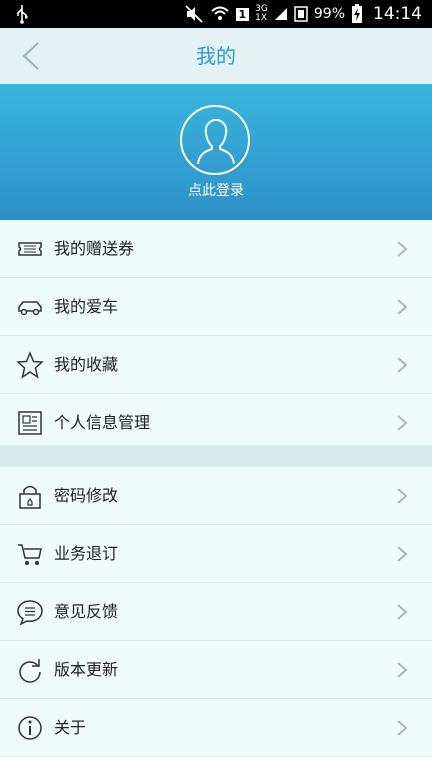 This screenshot has height=757, width=432. I want to click on status-bar: 1 3G 1X 99% 14:14, so click(216, 14).